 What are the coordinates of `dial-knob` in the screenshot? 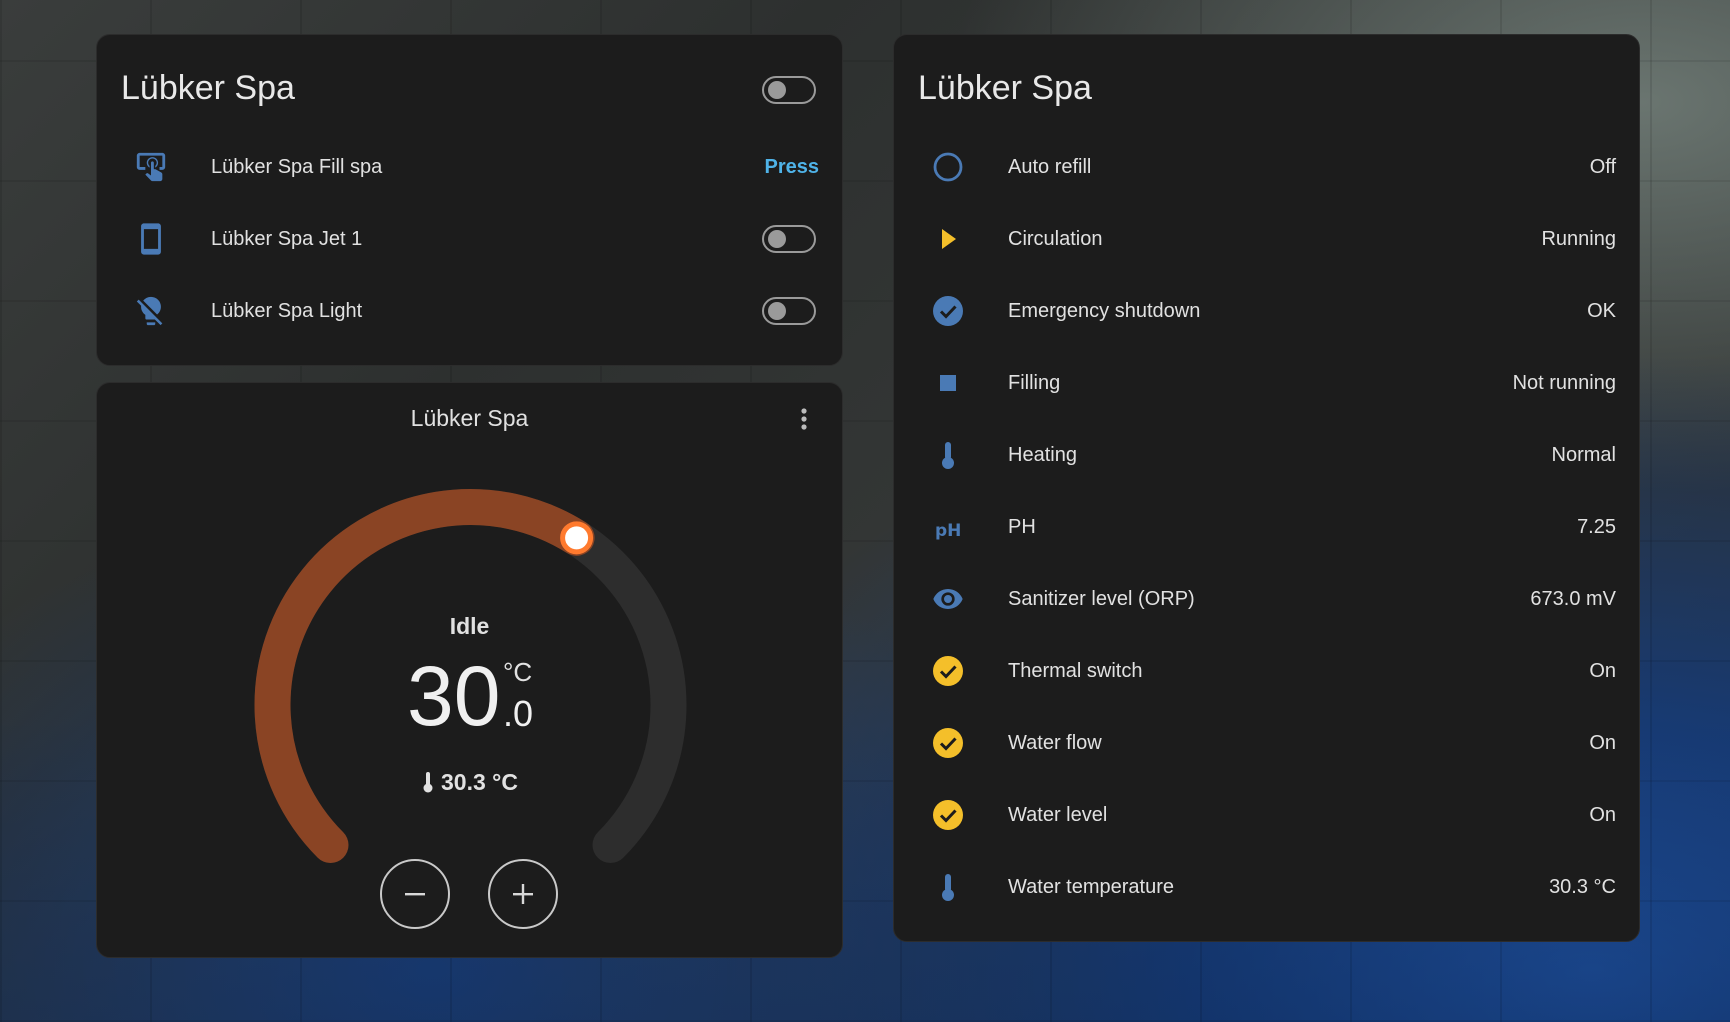 It's located at (577, 538).